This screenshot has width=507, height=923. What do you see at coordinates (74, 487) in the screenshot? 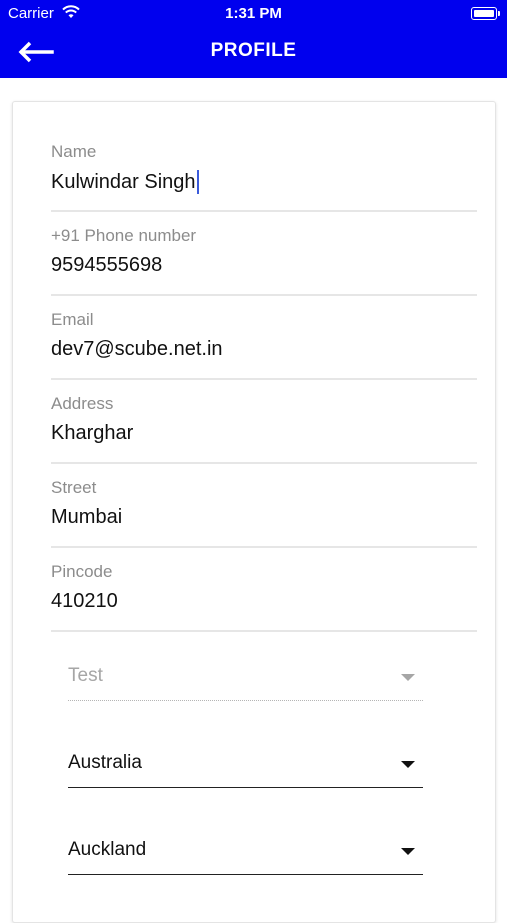
I see `field-label: Street` at bounding box center [74, 487].